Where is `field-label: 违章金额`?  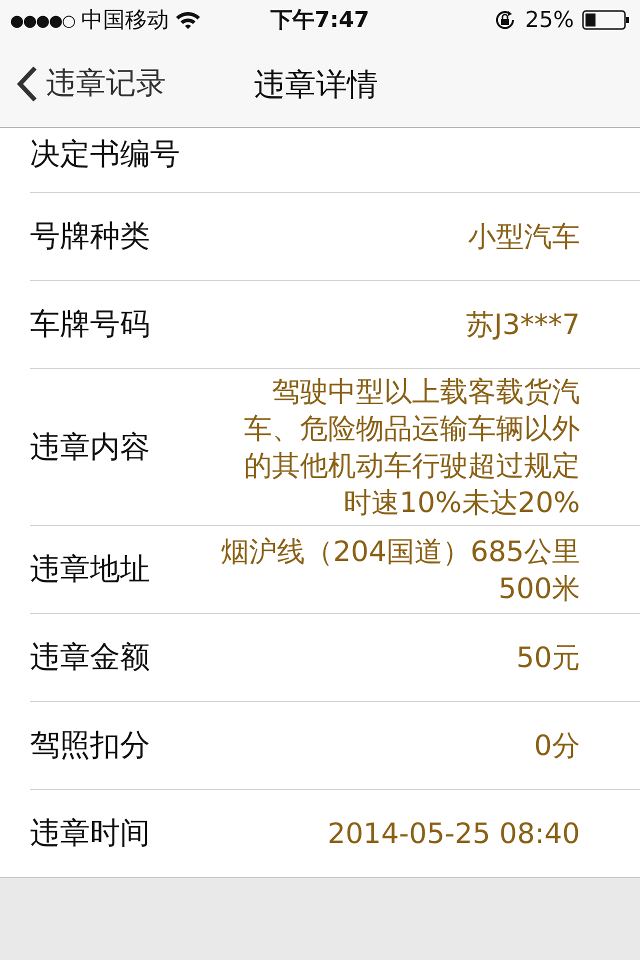
field-label: 违章金额 is located at coordinates (90, 658).